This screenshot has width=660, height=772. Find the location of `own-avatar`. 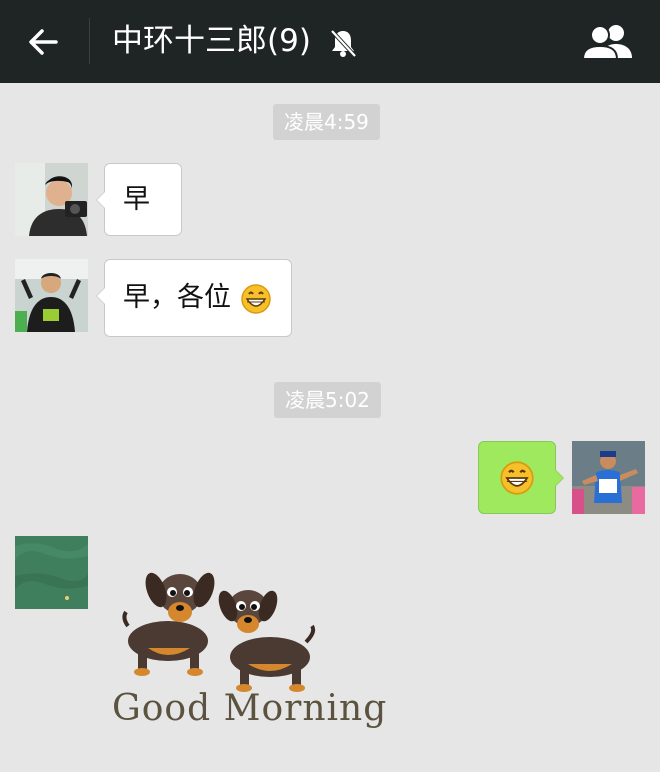

own-avatar is located at coordinates (608, 477).